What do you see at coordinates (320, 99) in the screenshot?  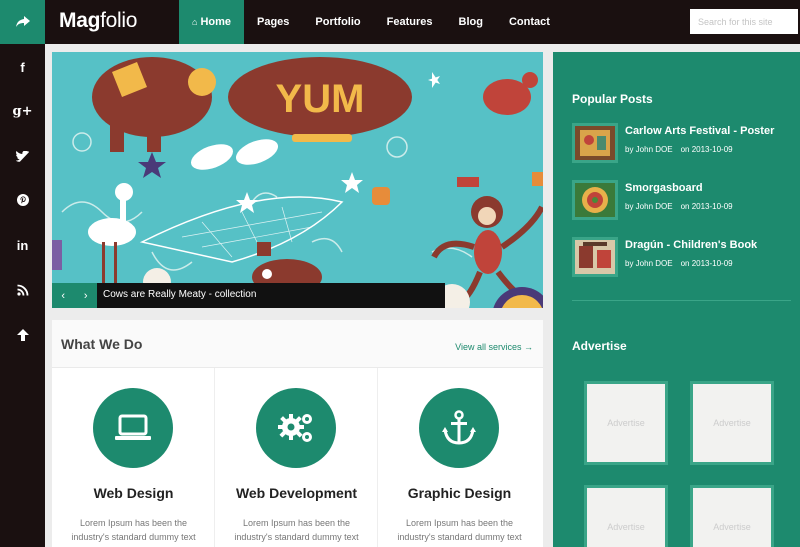 I see `hero-banner-text: YUM` at bounding box center [320, 99].